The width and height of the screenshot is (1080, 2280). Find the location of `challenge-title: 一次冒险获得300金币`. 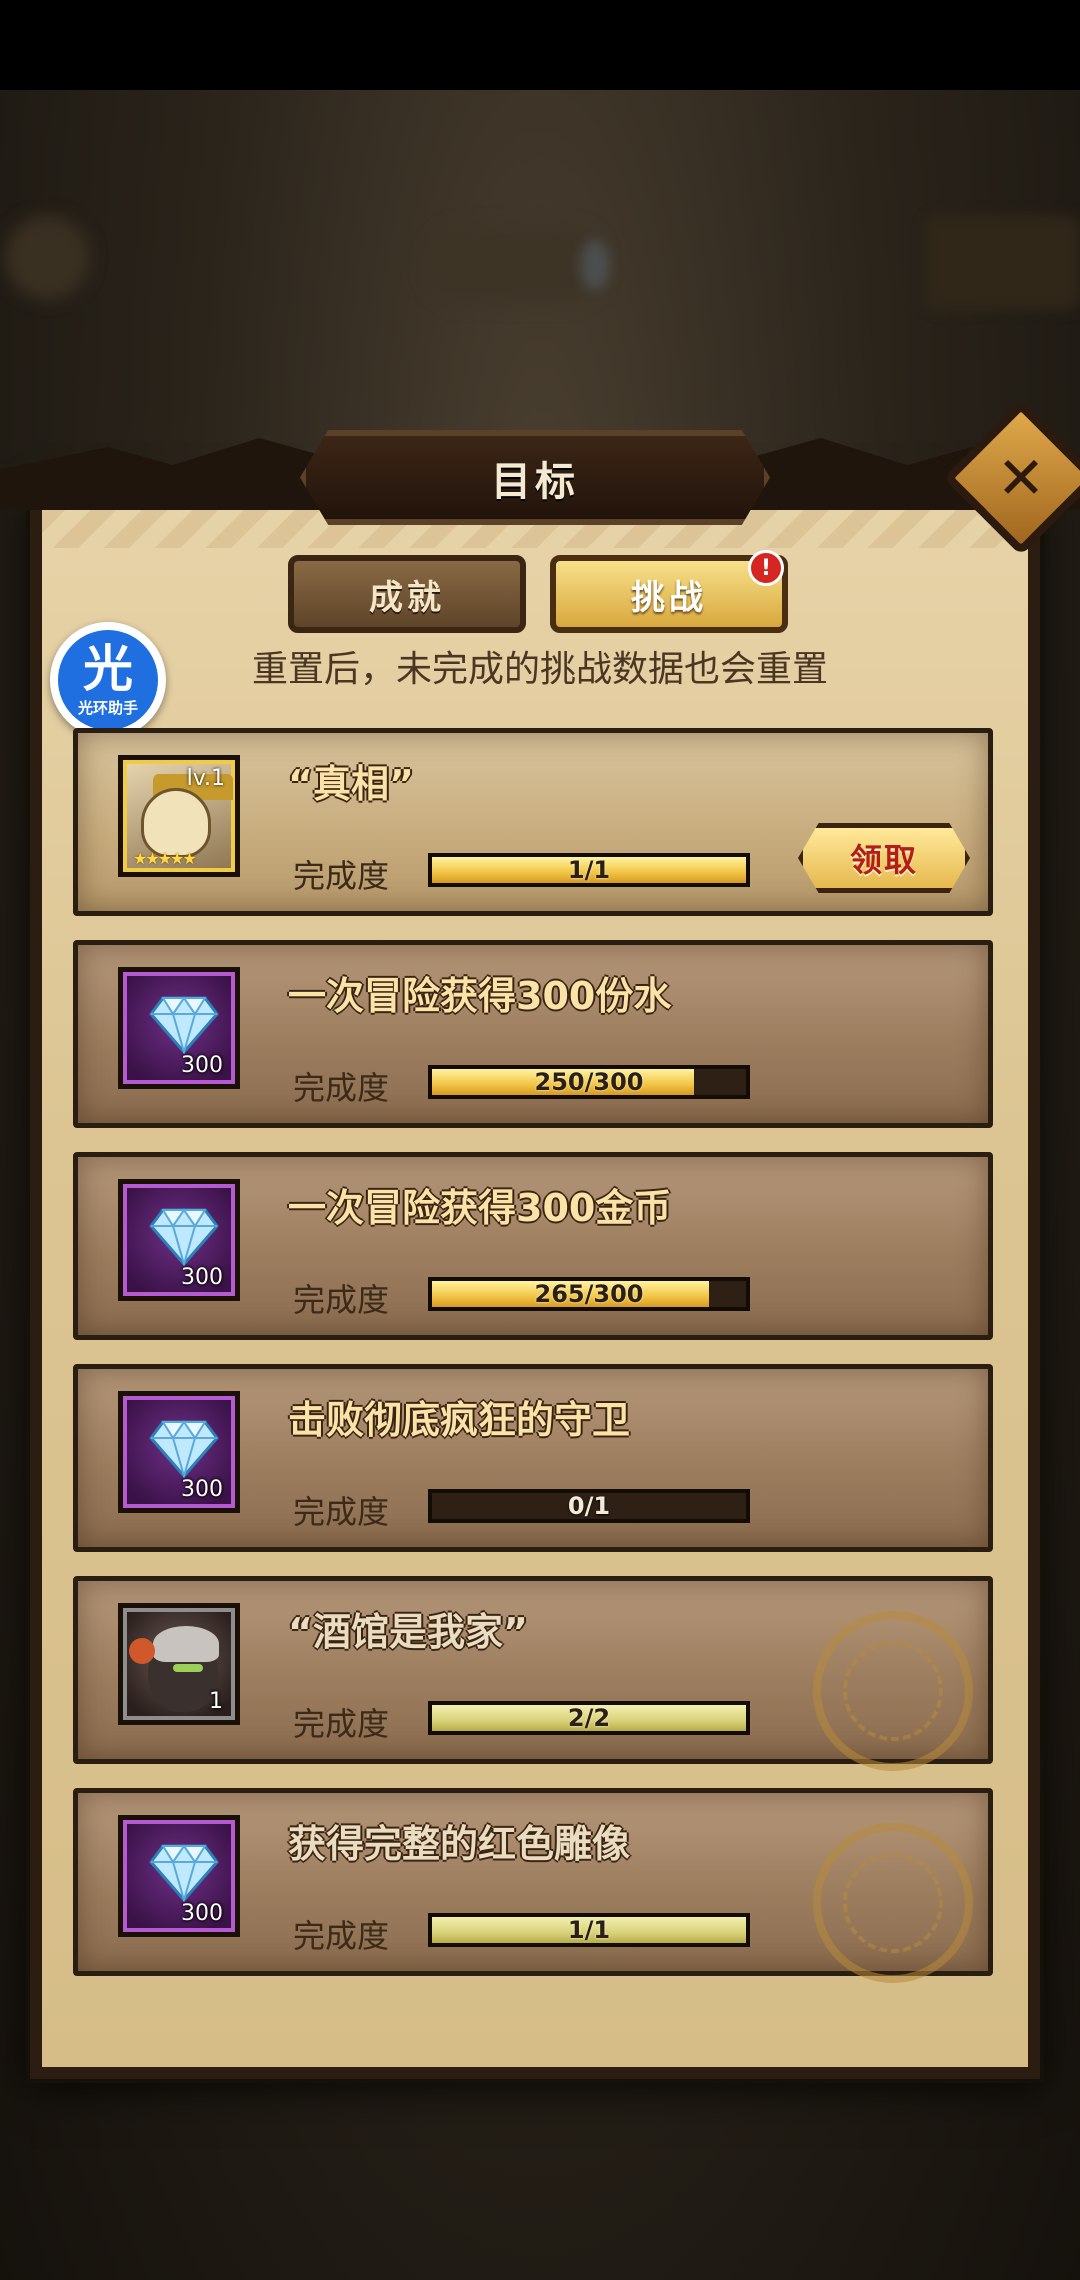

challenge-title: 一次冒险获得300金币 is located at coordinates (480, 1208).